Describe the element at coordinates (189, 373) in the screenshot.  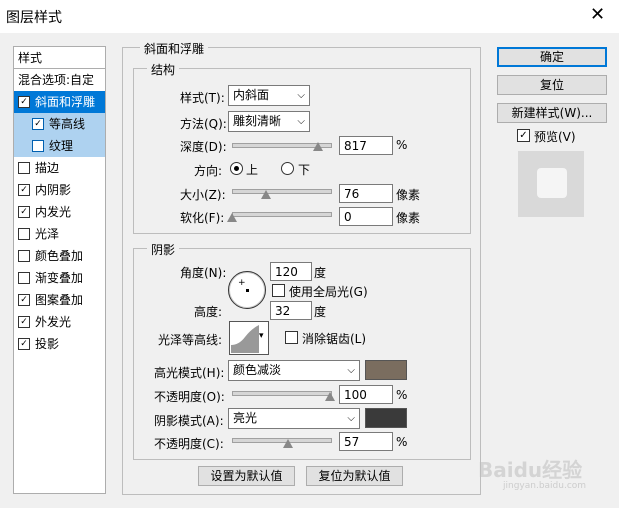
I see `highlight-mode-label: 高光模式(H):` at that location.